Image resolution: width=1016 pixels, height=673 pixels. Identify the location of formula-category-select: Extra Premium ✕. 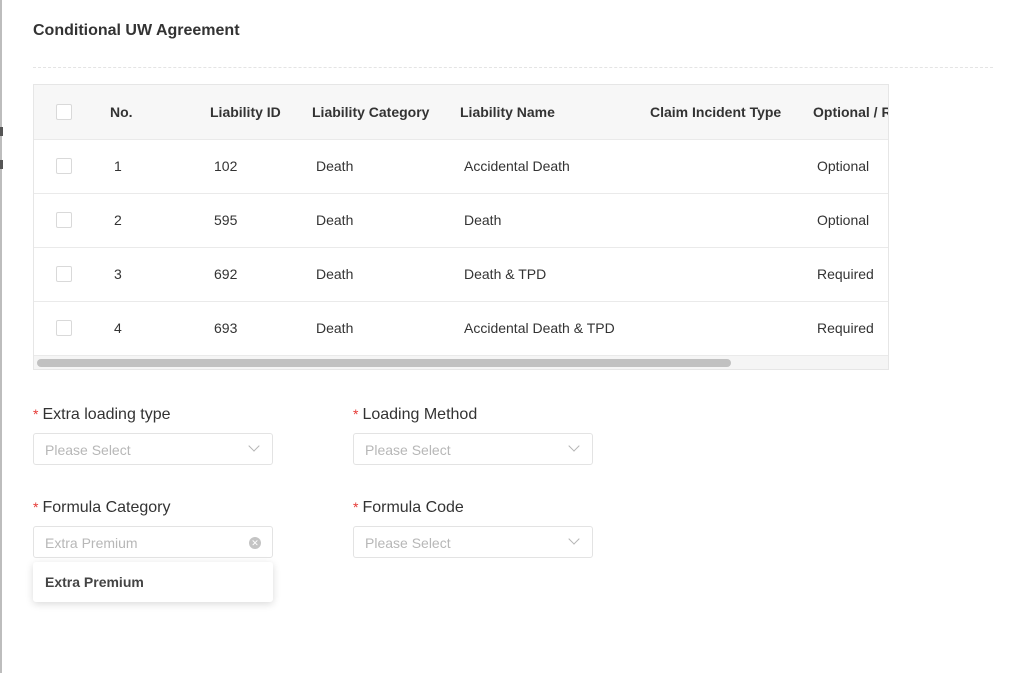
(153, 542).